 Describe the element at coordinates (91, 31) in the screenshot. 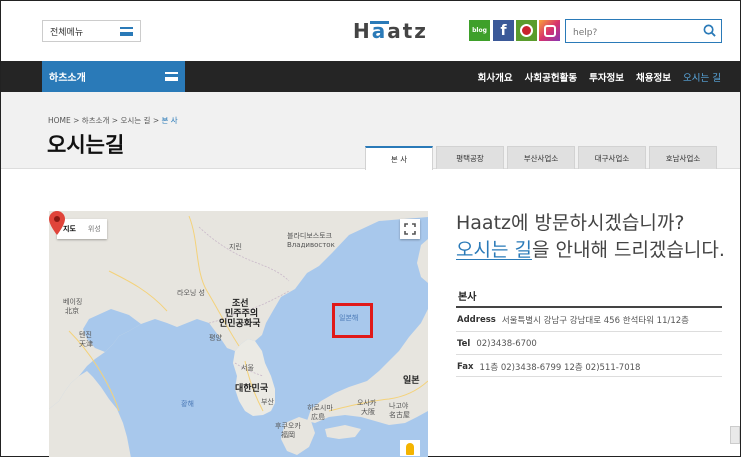

I see `all-menu-button: 전체메뉴` at that location.